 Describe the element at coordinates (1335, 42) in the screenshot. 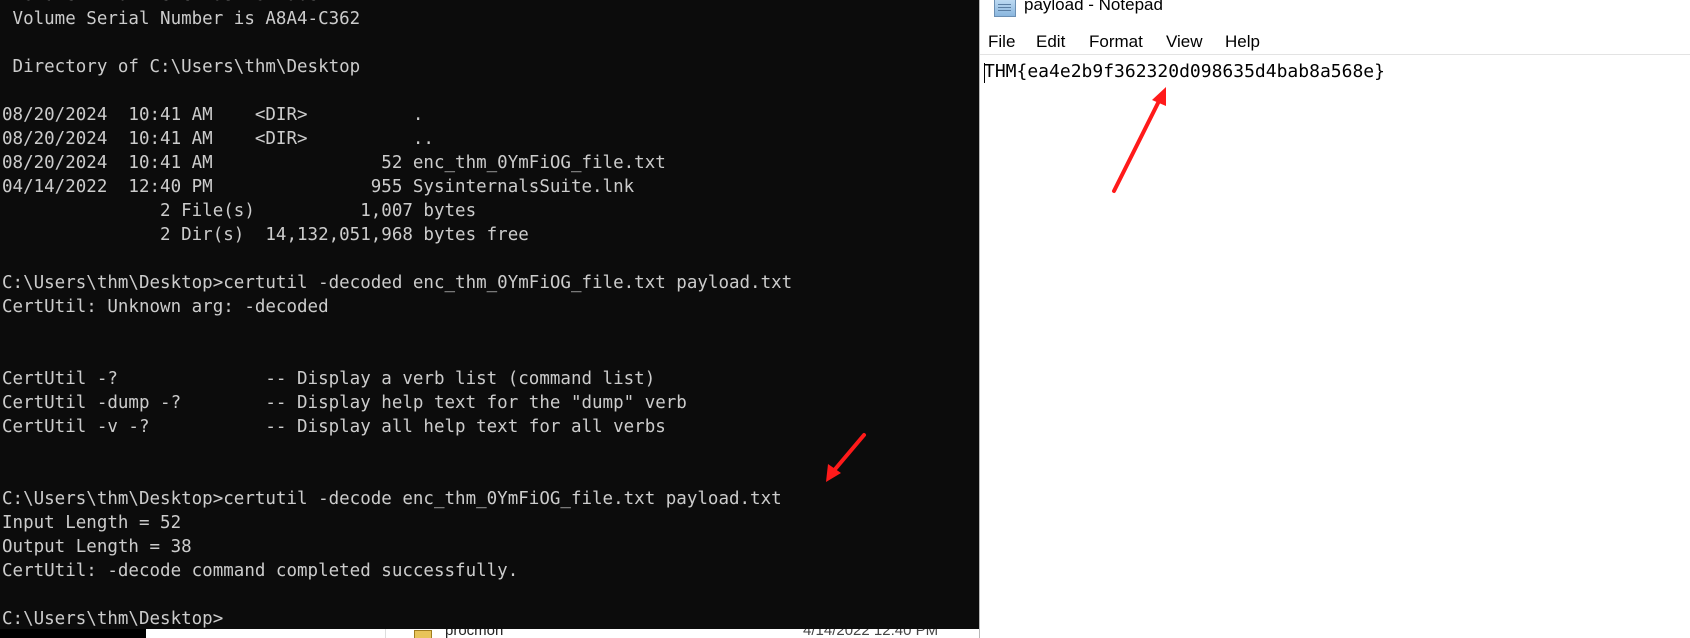

I see `menu-bar: File Edit Format View Help` at that location.